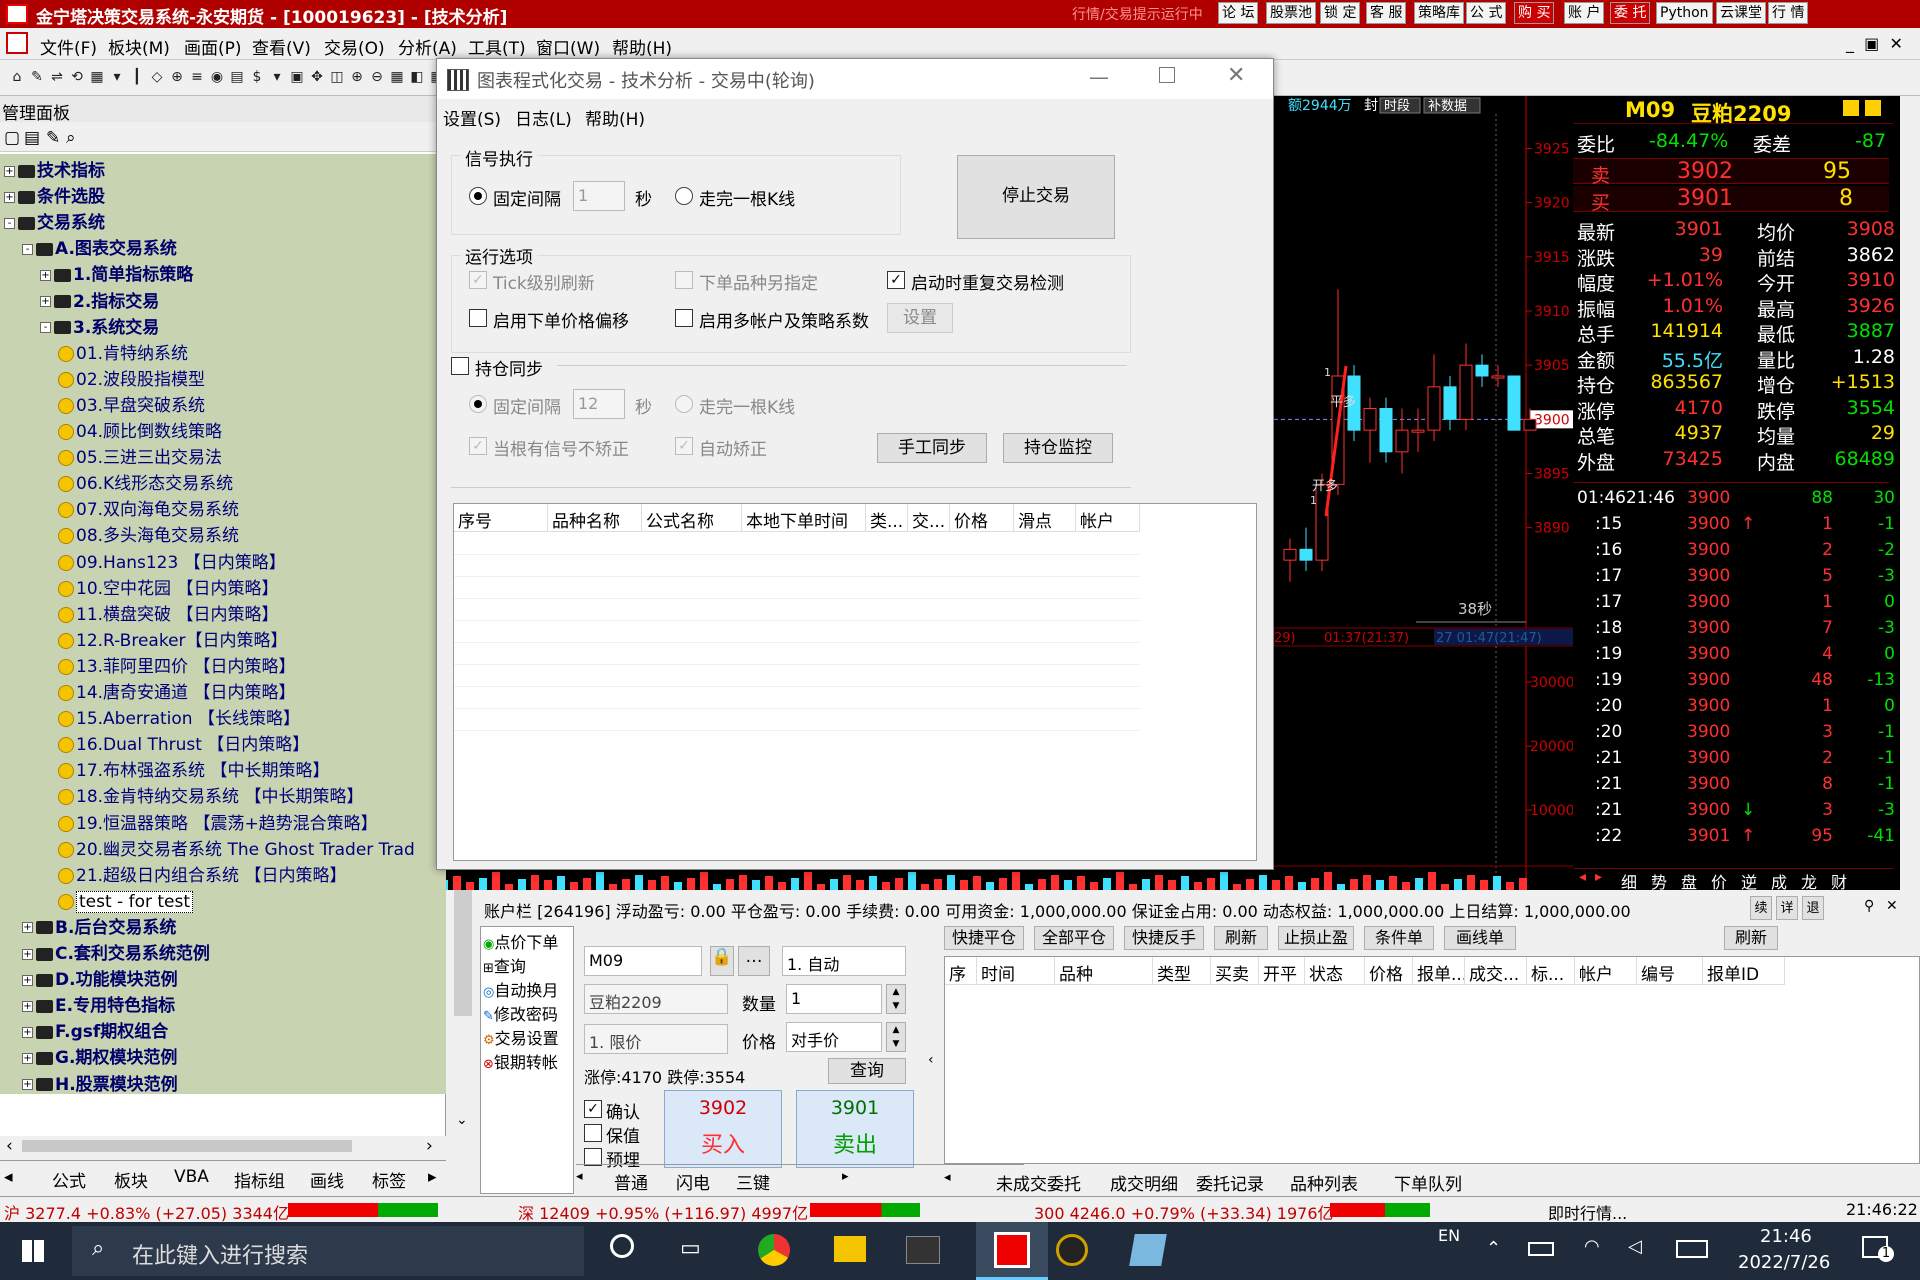 This screenshot has height=1280, width=1920. Describe the element at coordinates (197, 77) in the screenshot. I see `list-icon: ≡` at that location.